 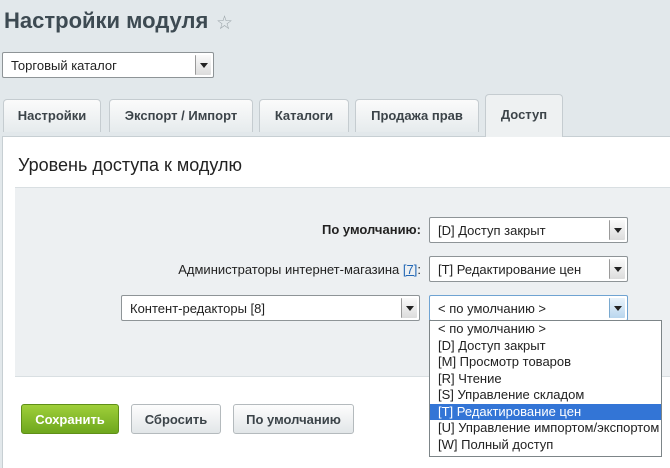 What do you see at coordinates (545, 445) in the screenshot?
I see `dropdown-option: [W] Полный доступ` at bounding box center [545, 445].